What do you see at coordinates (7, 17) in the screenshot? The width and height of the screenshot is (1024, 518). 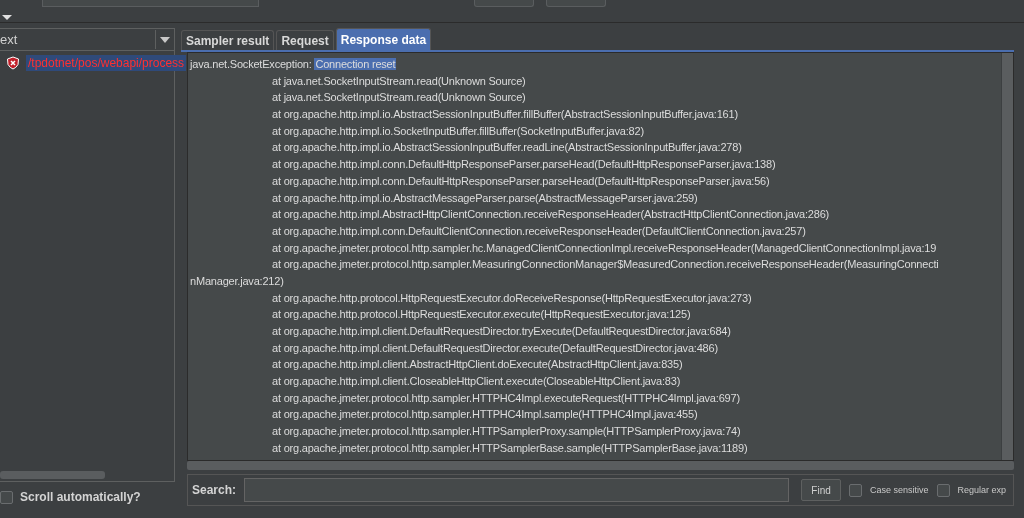 I see `collapse-arrow-icon` at bounding box center [7, 17].